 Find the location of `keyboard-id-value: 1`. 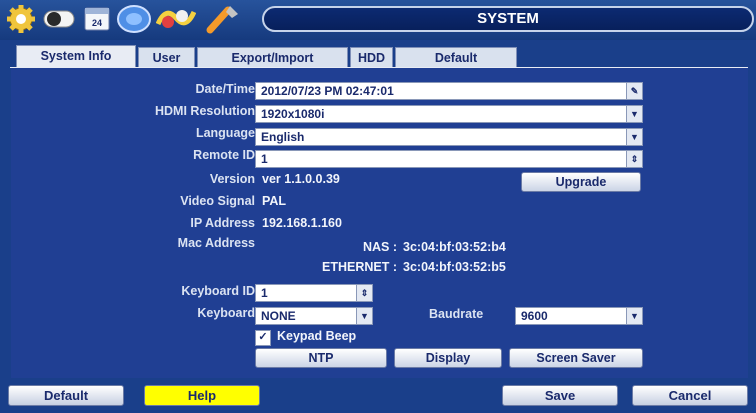

keyboard-id-value: 1 is located at coordinates (264, 293).